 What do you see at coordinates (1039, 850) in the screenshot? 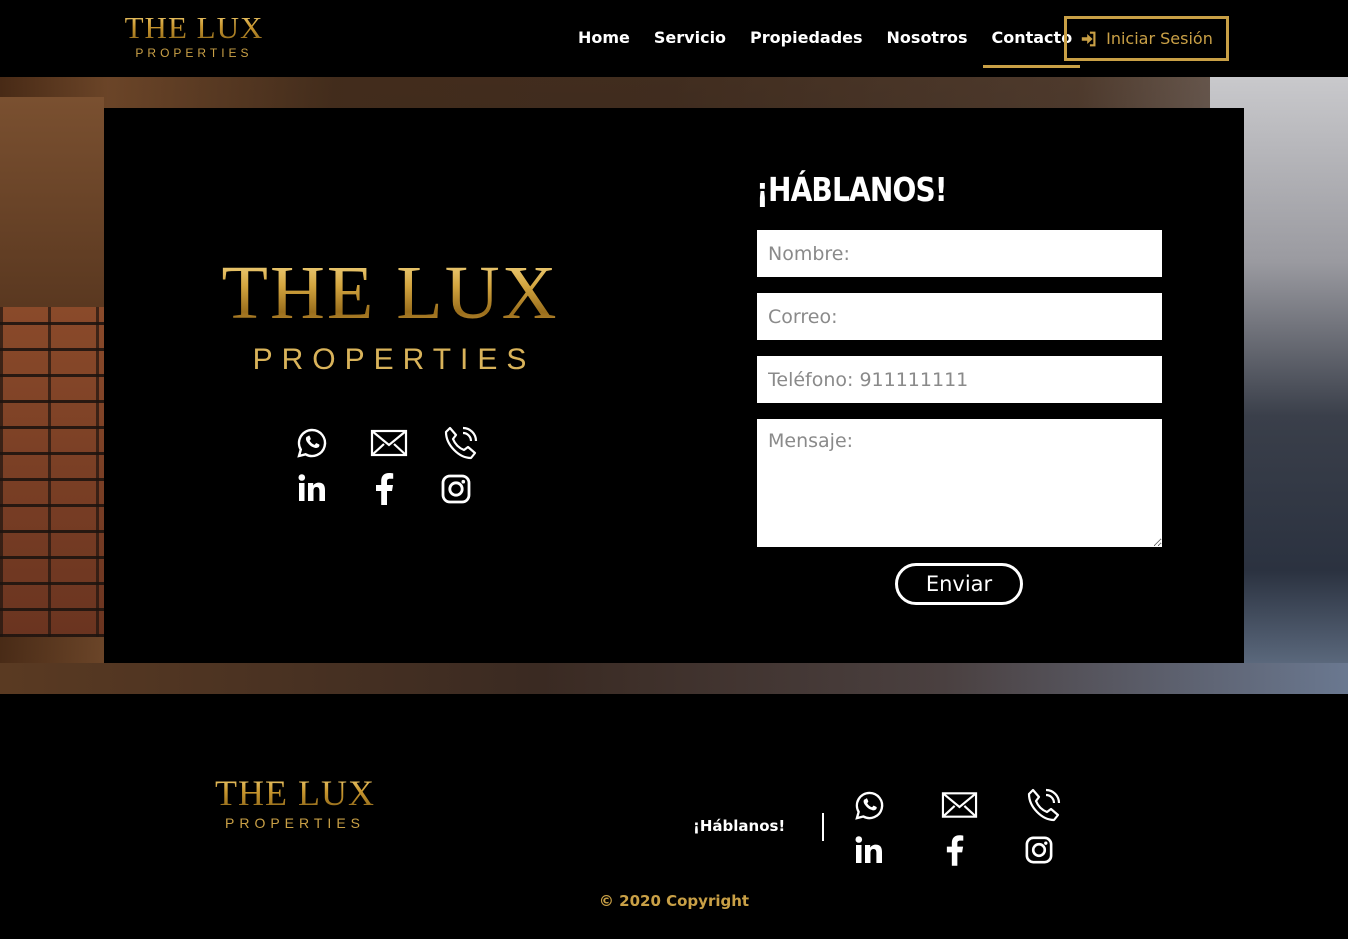
I see `footer-instagram-icon` at bounding box center [1039, 850].